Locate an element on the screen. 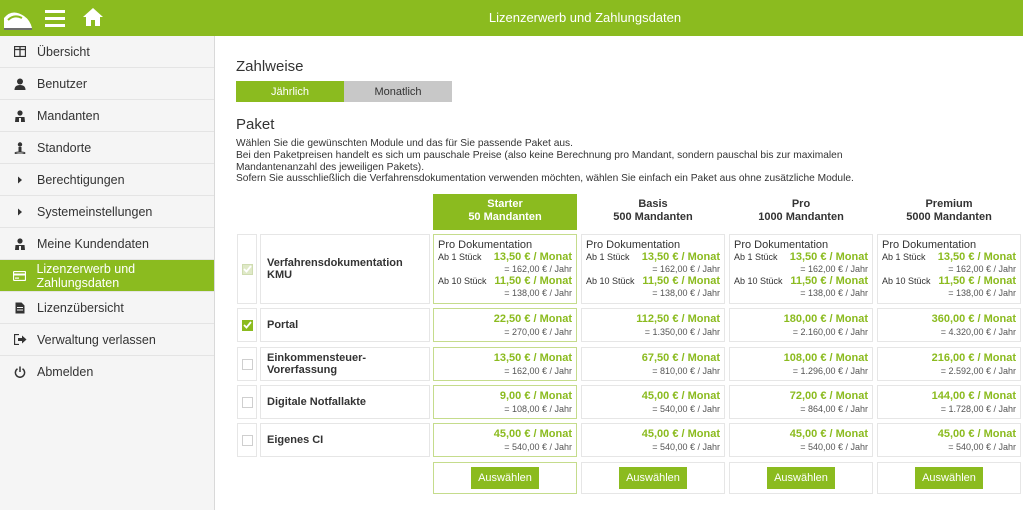  sidebar-item-lizenzübersicht: Lizenzübersicht is located at coordinates (107, 308).